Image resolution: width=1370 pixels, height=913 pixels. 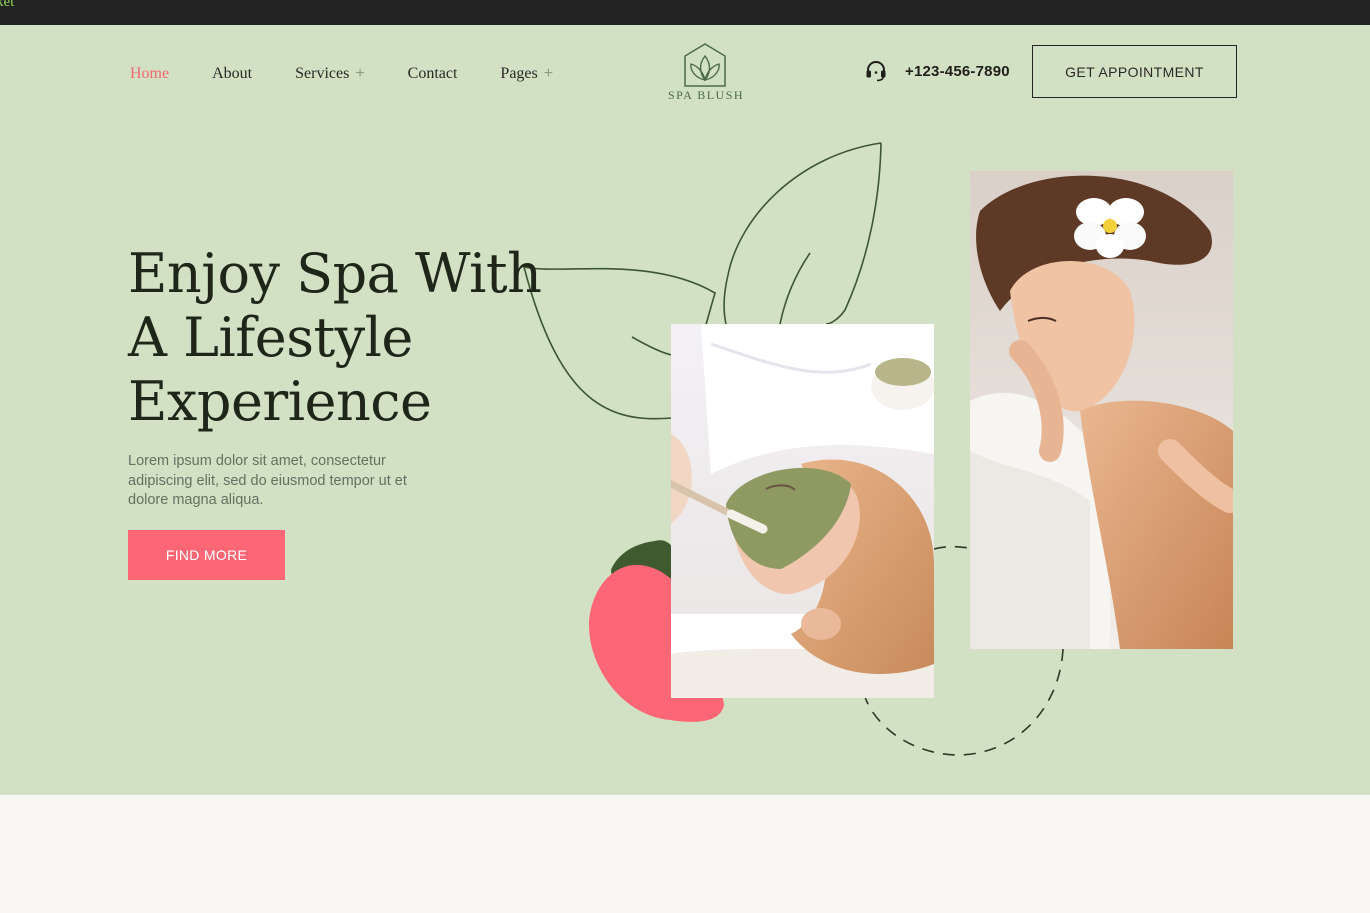 I want to click on nav-item-pages: Pages +, so click(x=526, y=74).